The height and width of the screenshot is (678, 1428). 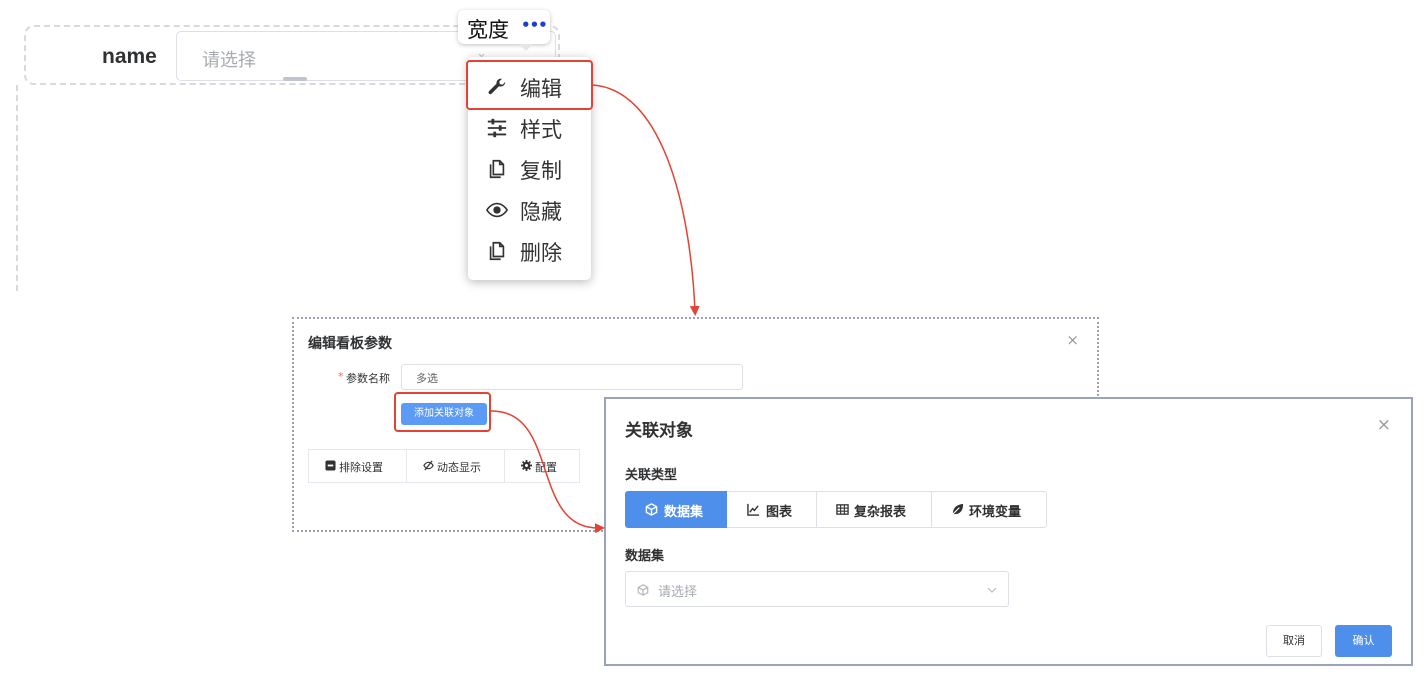 I want to click on tab-label: 排除设置, so click(x=361, y=467).